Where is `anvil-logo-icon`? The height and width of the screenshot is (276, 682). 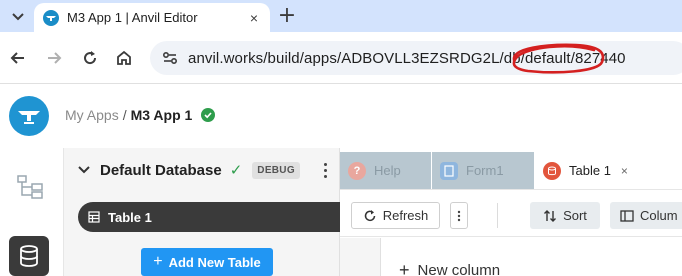 anvil-logo-icon is located at coordinates (51, 17).